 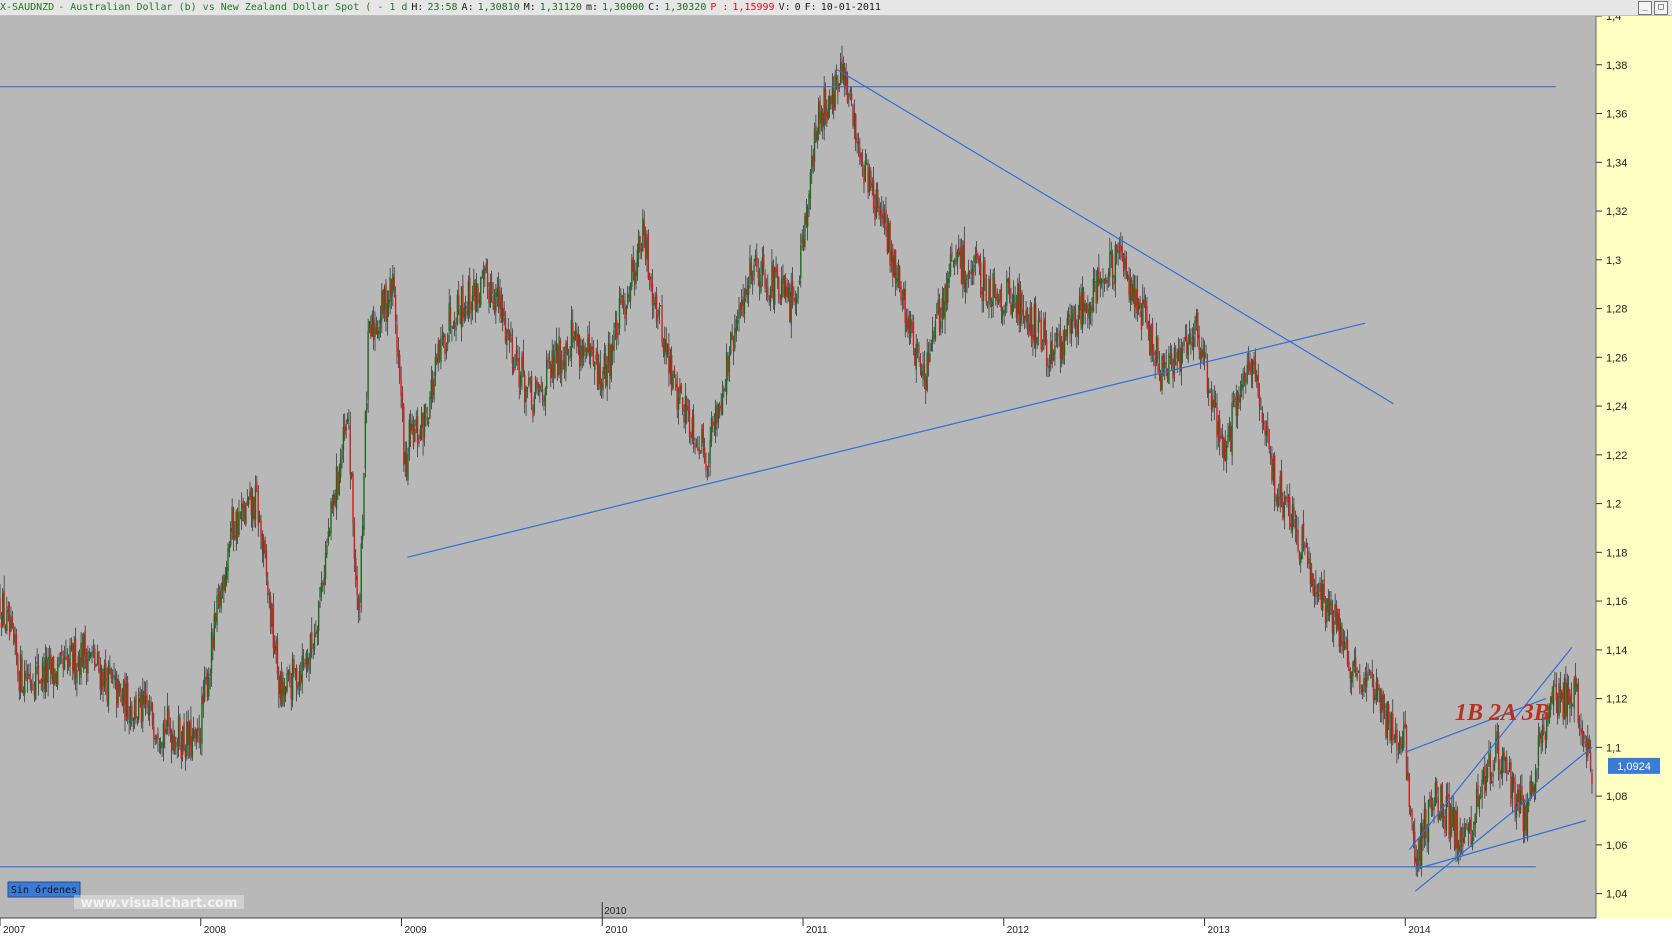 What do you see at coordinates (44, 889) in the screenshot?
I see `orders-badge: Sin órdenes` at bounding box center [44, 889].